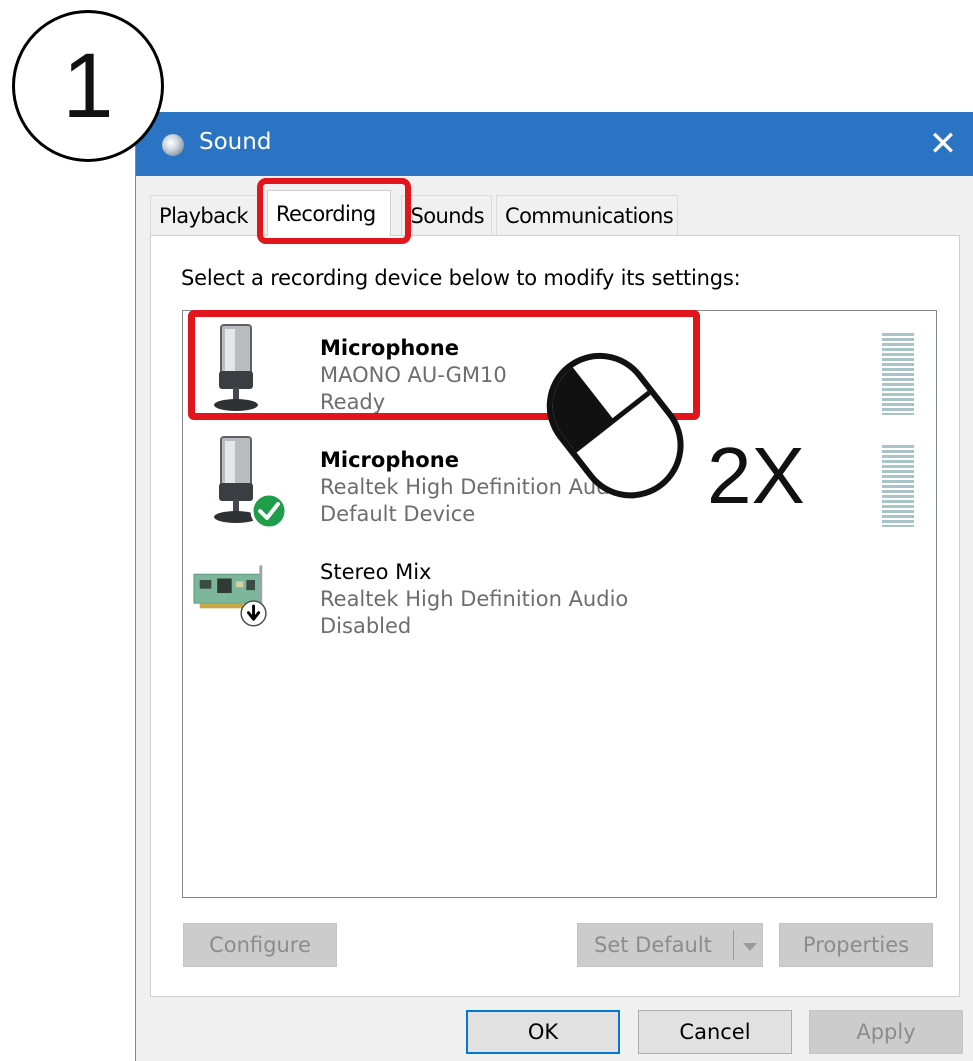  I want to click on configure-button: Configure, so click(260, 945).